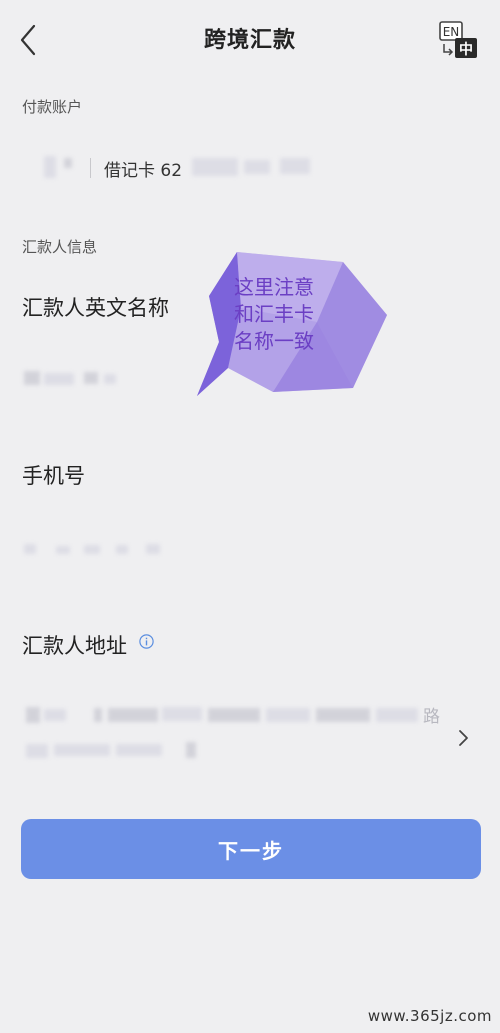  Describe the element at coordinates (274, 314) in the screenshot. I see `annotation-line: 和汇丰卡` at that location.